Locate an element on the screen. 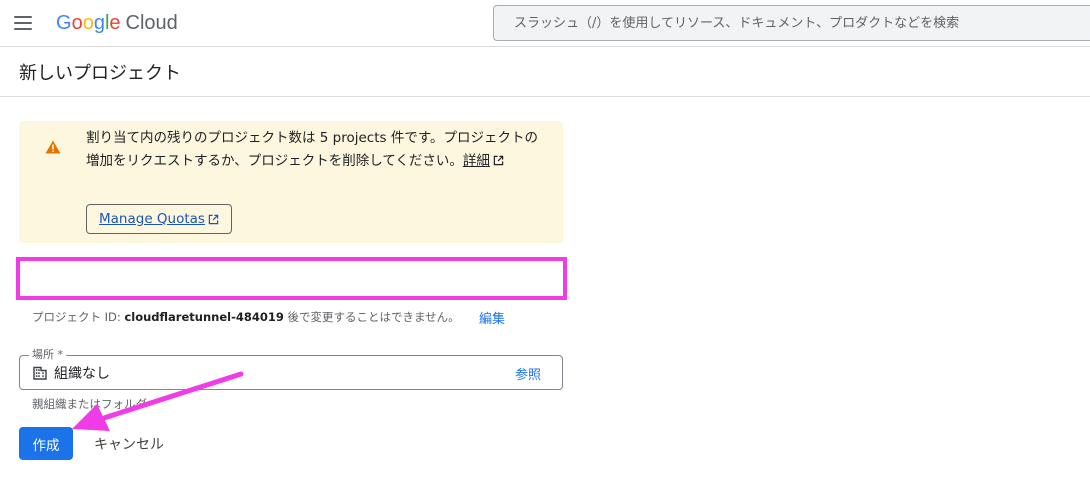 The height and width of the screenshot is (496, 1090). search-bar is located at coordinates (791, 23).